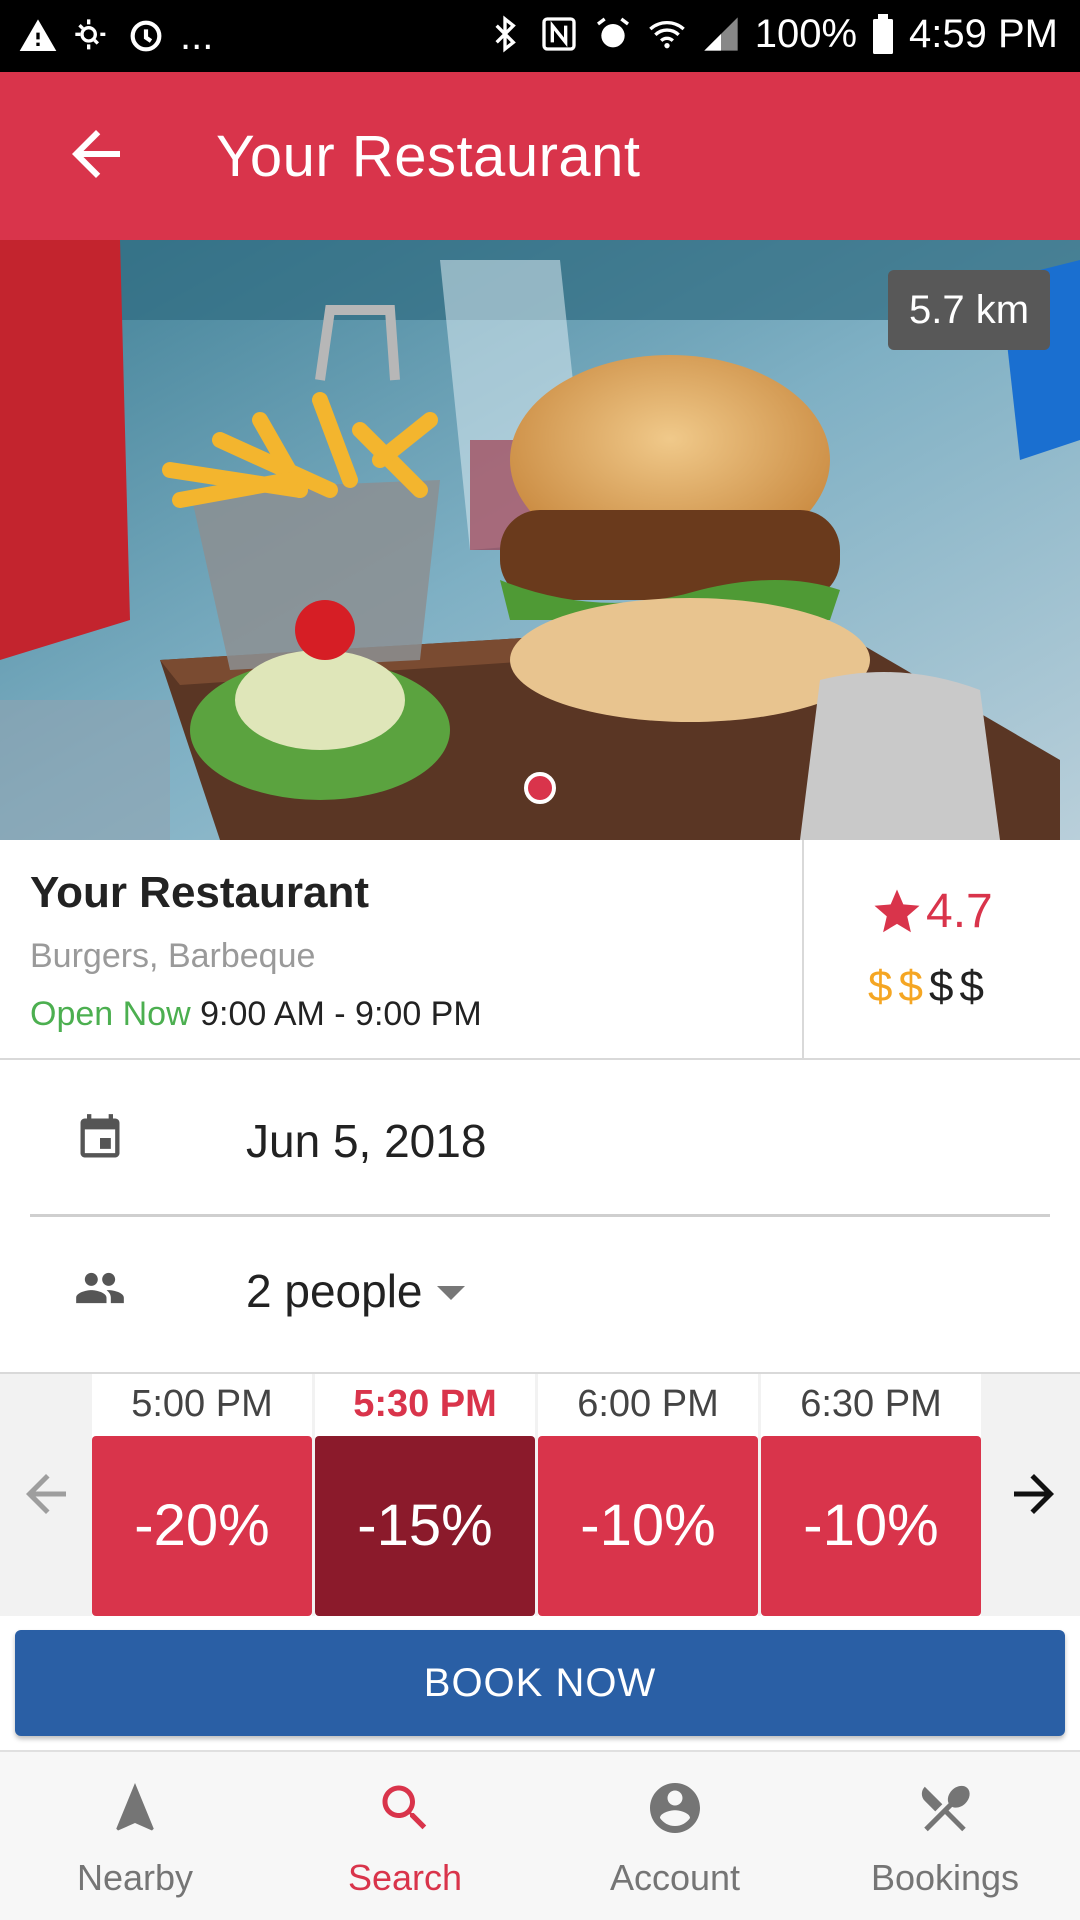 The height and width of the screenshot is (1920, 1080). Describe the element at coordinates (806, 34) in the screenshot. I see `battery-percent: 100%` at that location.